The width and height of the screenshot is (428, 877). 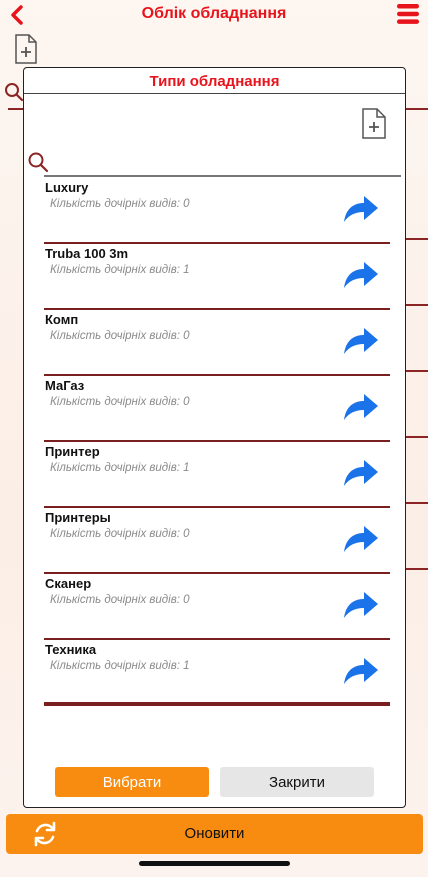 What do you see at coordinates (222, 176) in the screenshot?
I see `search-underline` at bounding box center [222, 176].